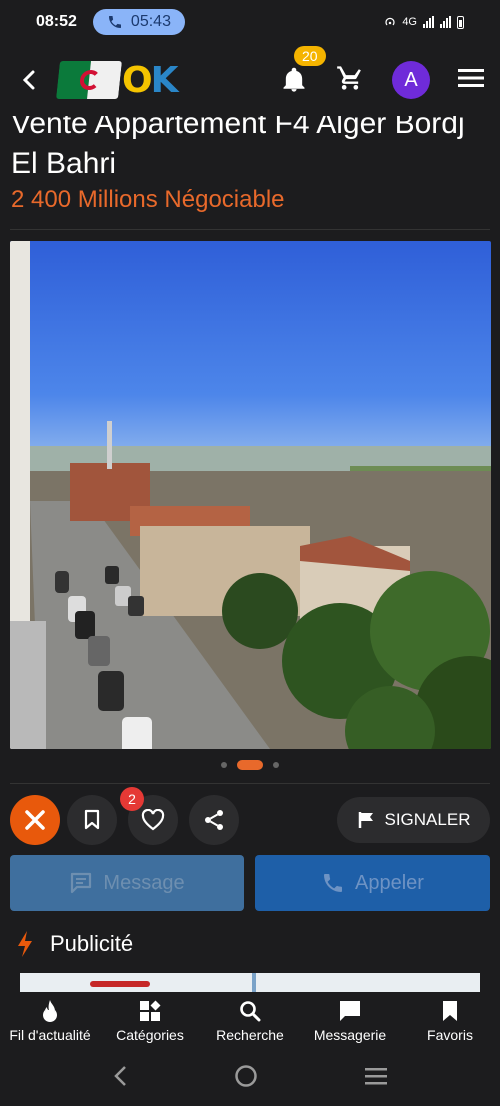 This screenshot has height=1106, width=500. Describe the element at coordinates (310, 56) in the screenshot. I see `notification-count-badge: 20` at that location.